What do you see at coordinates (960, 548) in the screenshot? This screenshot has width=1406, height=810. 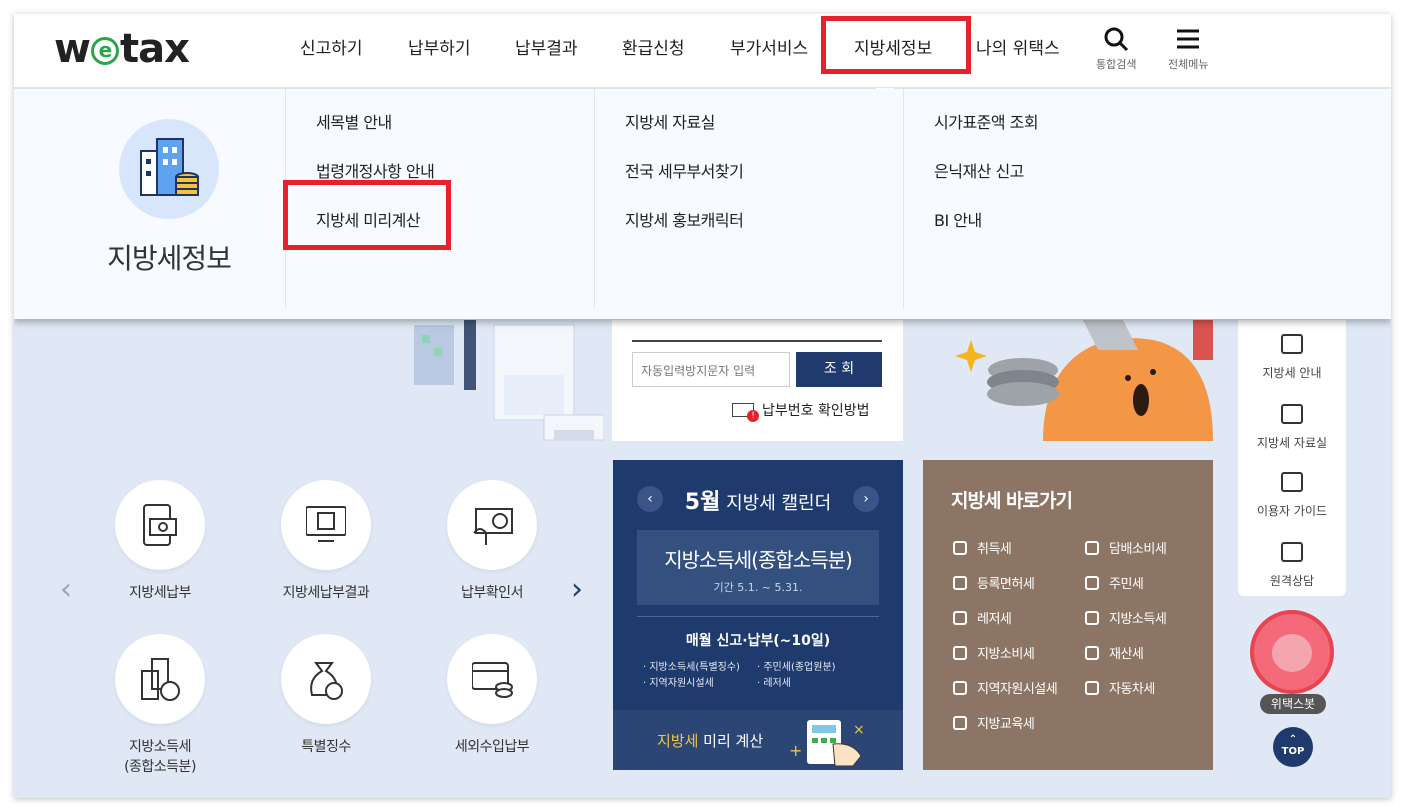 I see `briefcase-icon` at bounding box center [960, 548].